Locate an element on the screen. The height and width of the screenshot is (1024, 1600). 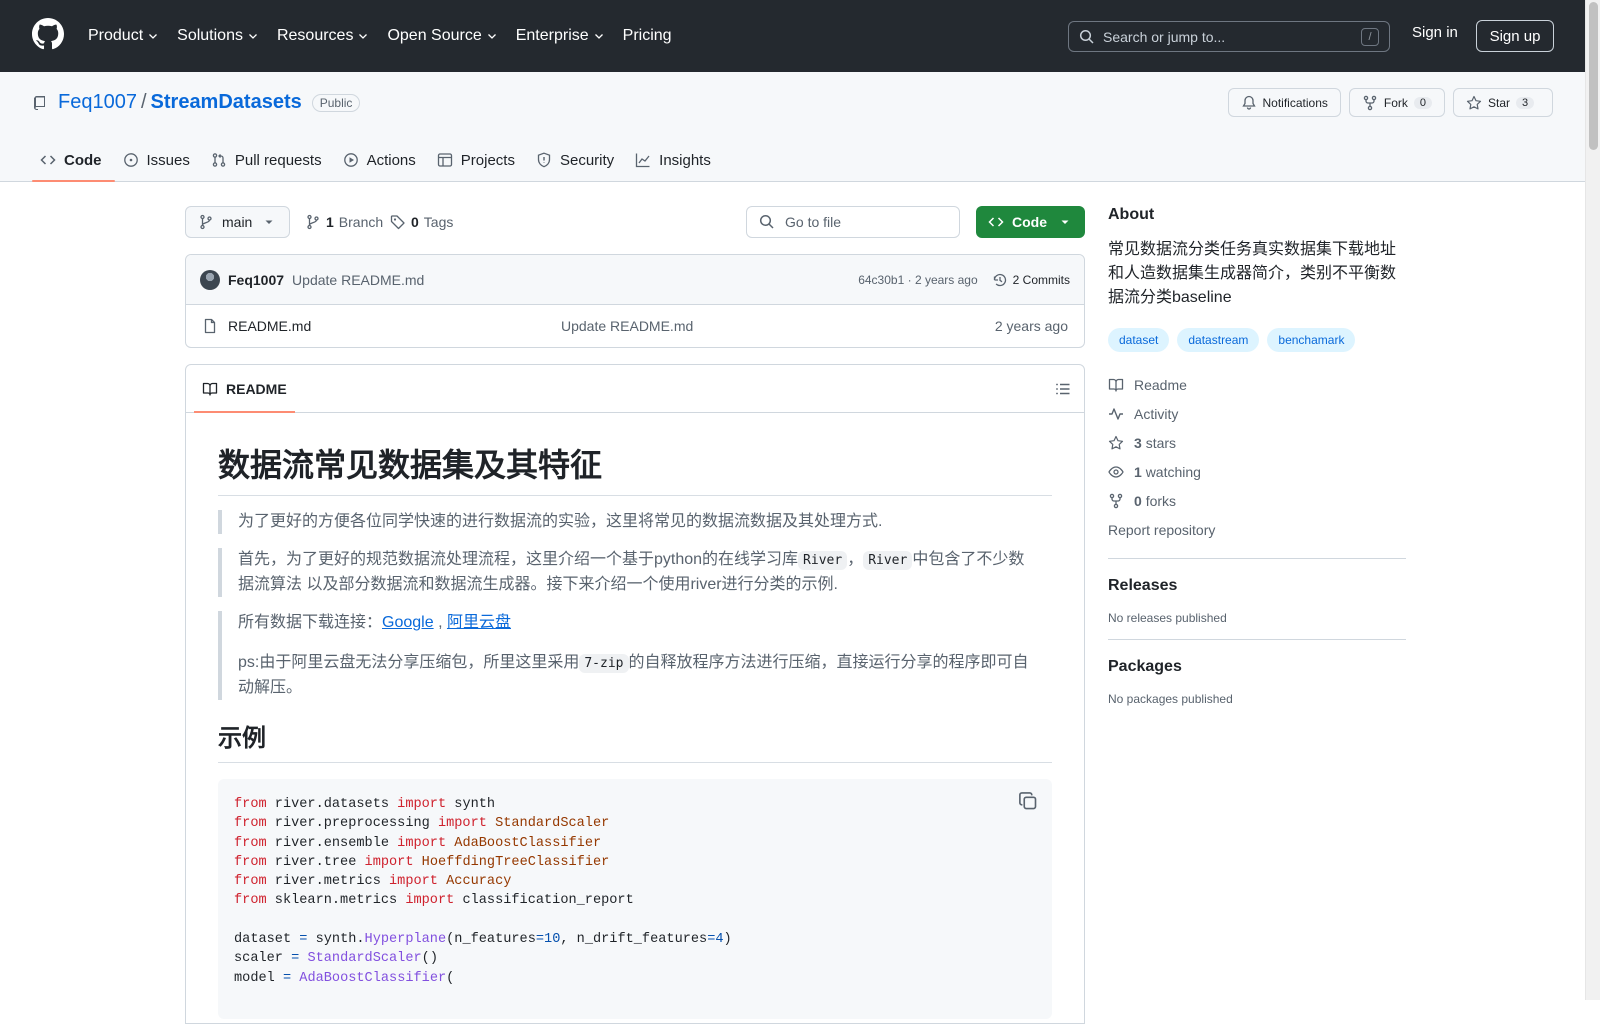
branch-selector: main is located at coordinates (237, 222).